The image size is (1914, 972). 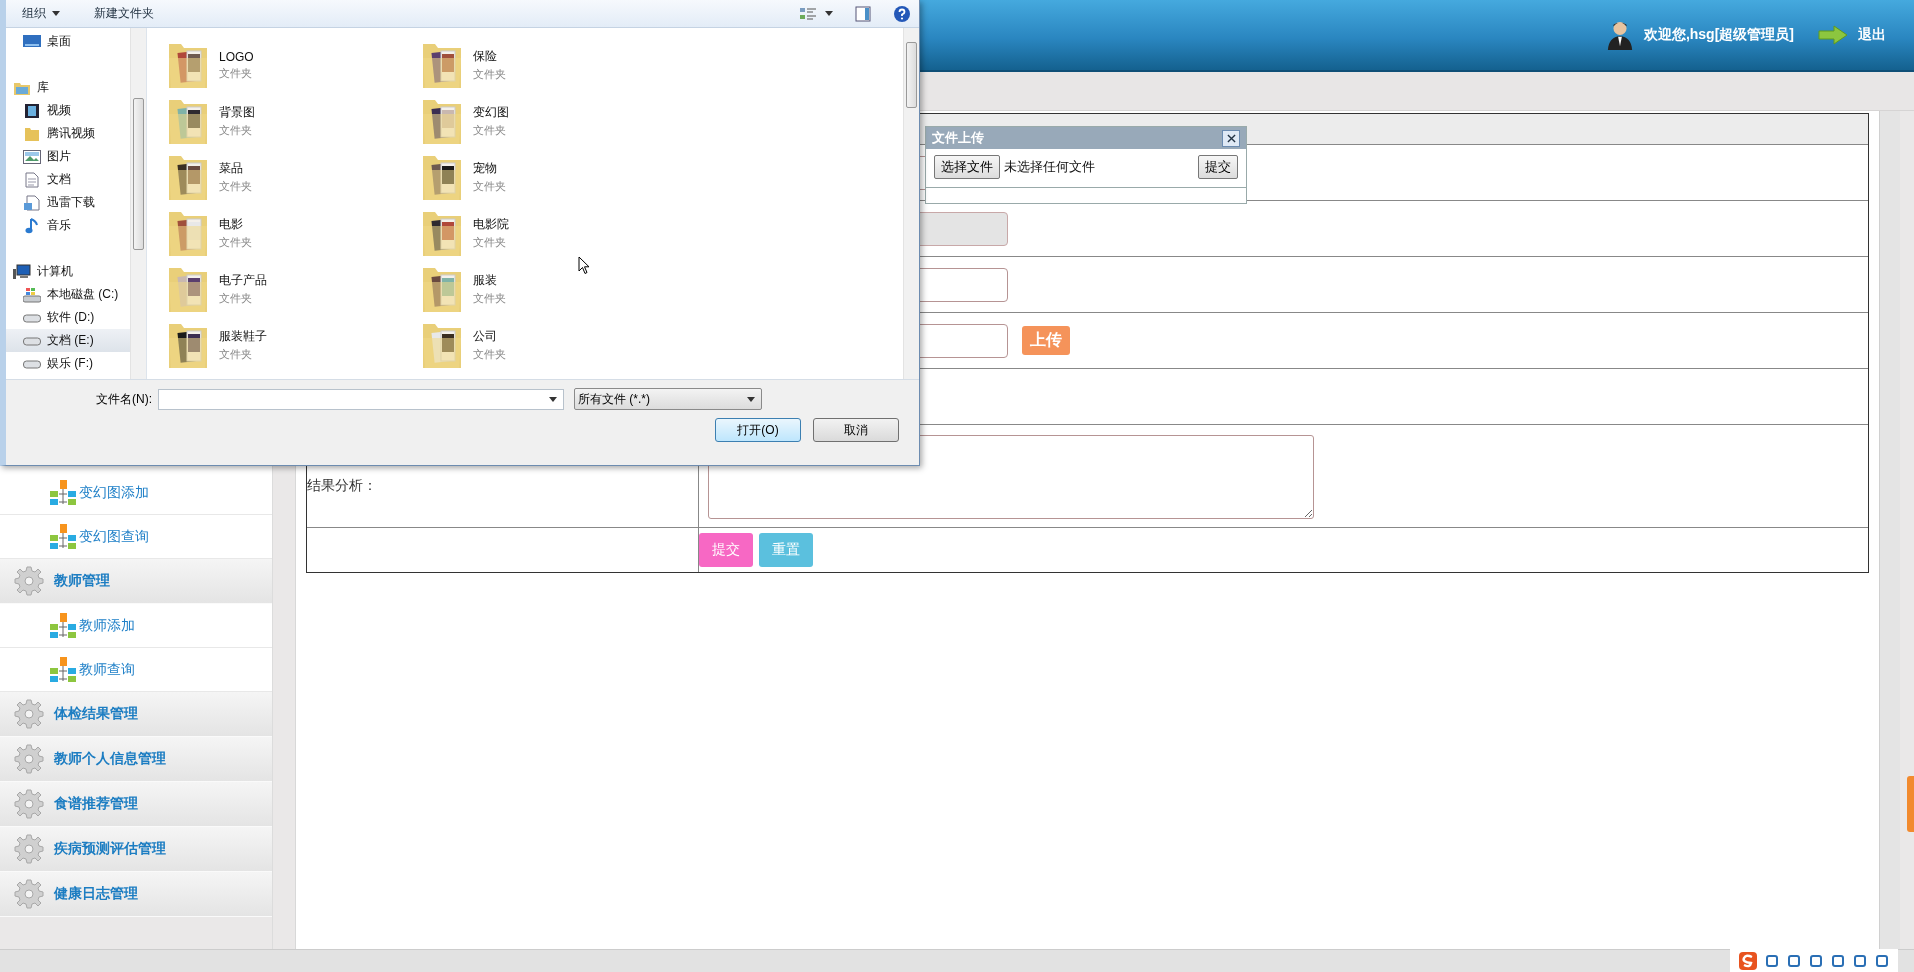 I want to click on folder-item: LOGO 文件夹, so click(x=294, y=65).